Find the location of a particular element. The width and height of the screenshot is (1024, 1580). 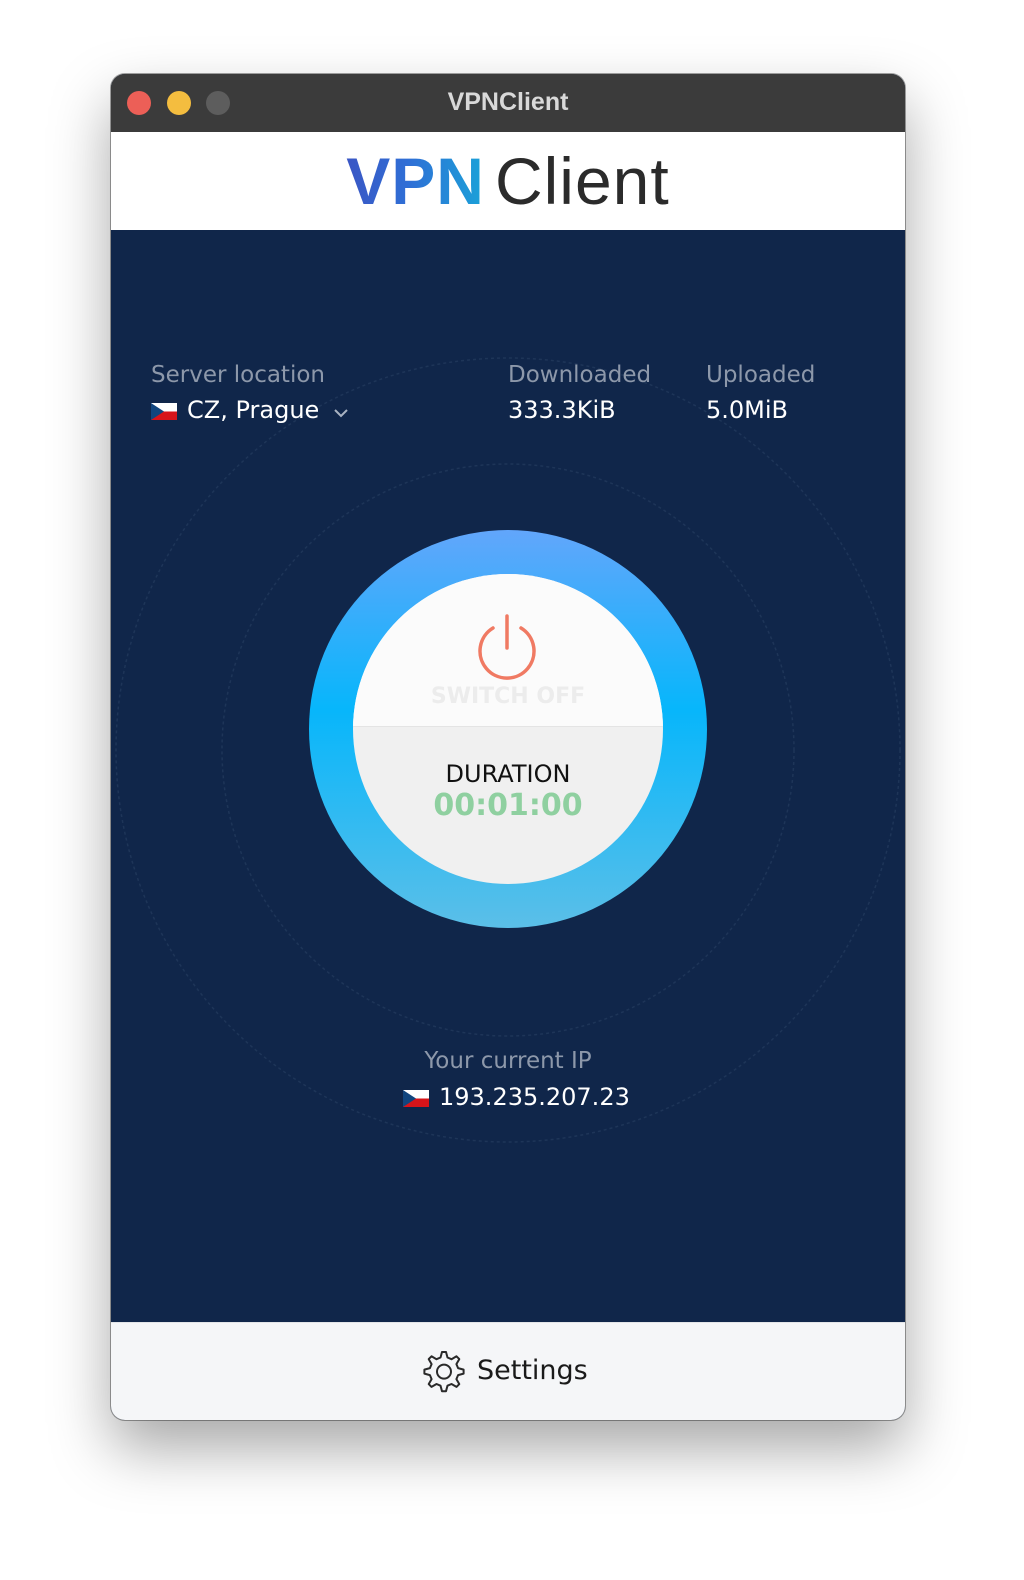

logo-vpn-text: VPN is located at coordinates (415, 181).